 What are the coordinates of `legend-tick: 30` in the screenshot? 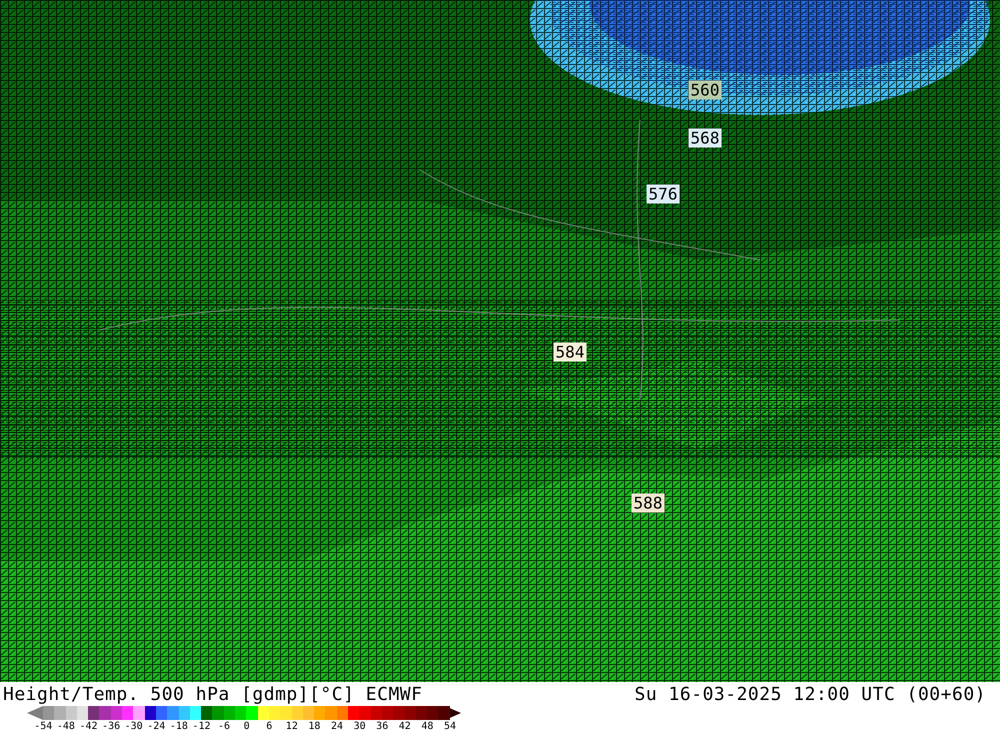 It's located at (359, 726).